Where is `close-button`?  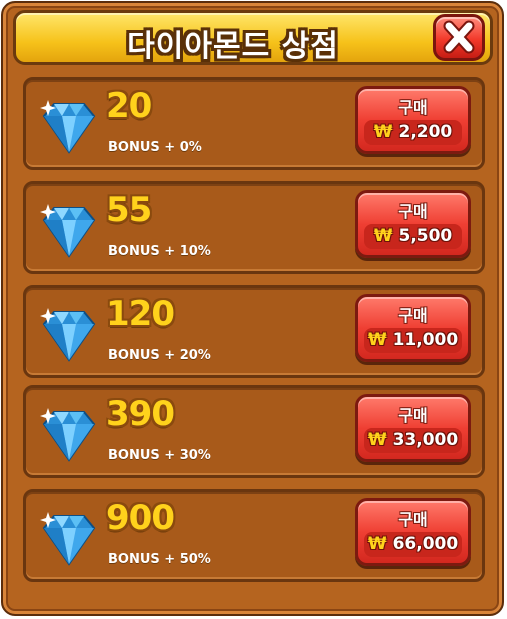 close-button is located at coordinates (459, 37).